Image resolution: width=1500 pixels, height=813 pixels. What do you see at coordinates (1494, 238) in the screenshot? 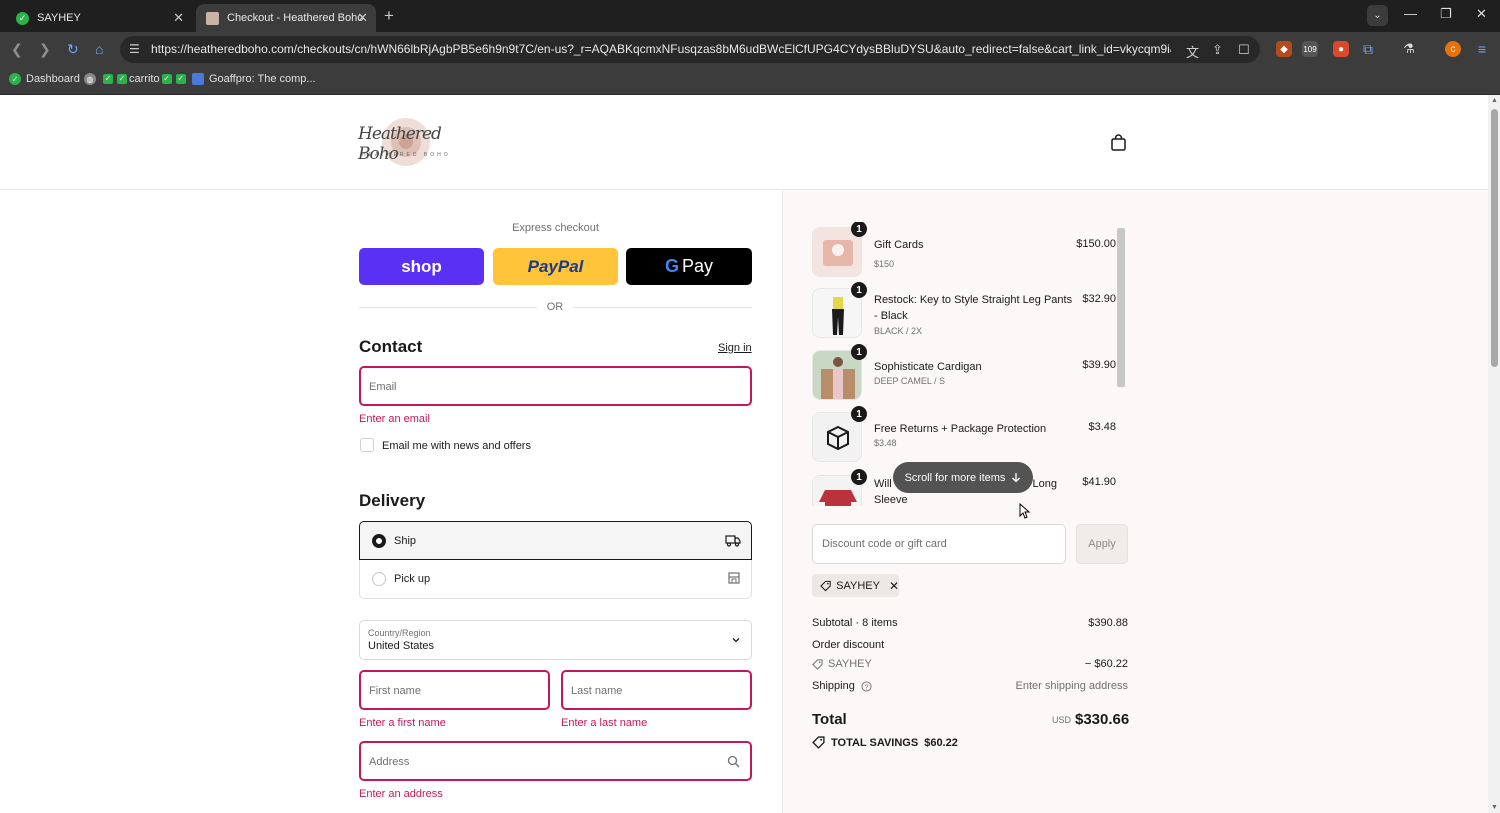
I see `page-scroll-thumb` at bounding box center [1494, 238].